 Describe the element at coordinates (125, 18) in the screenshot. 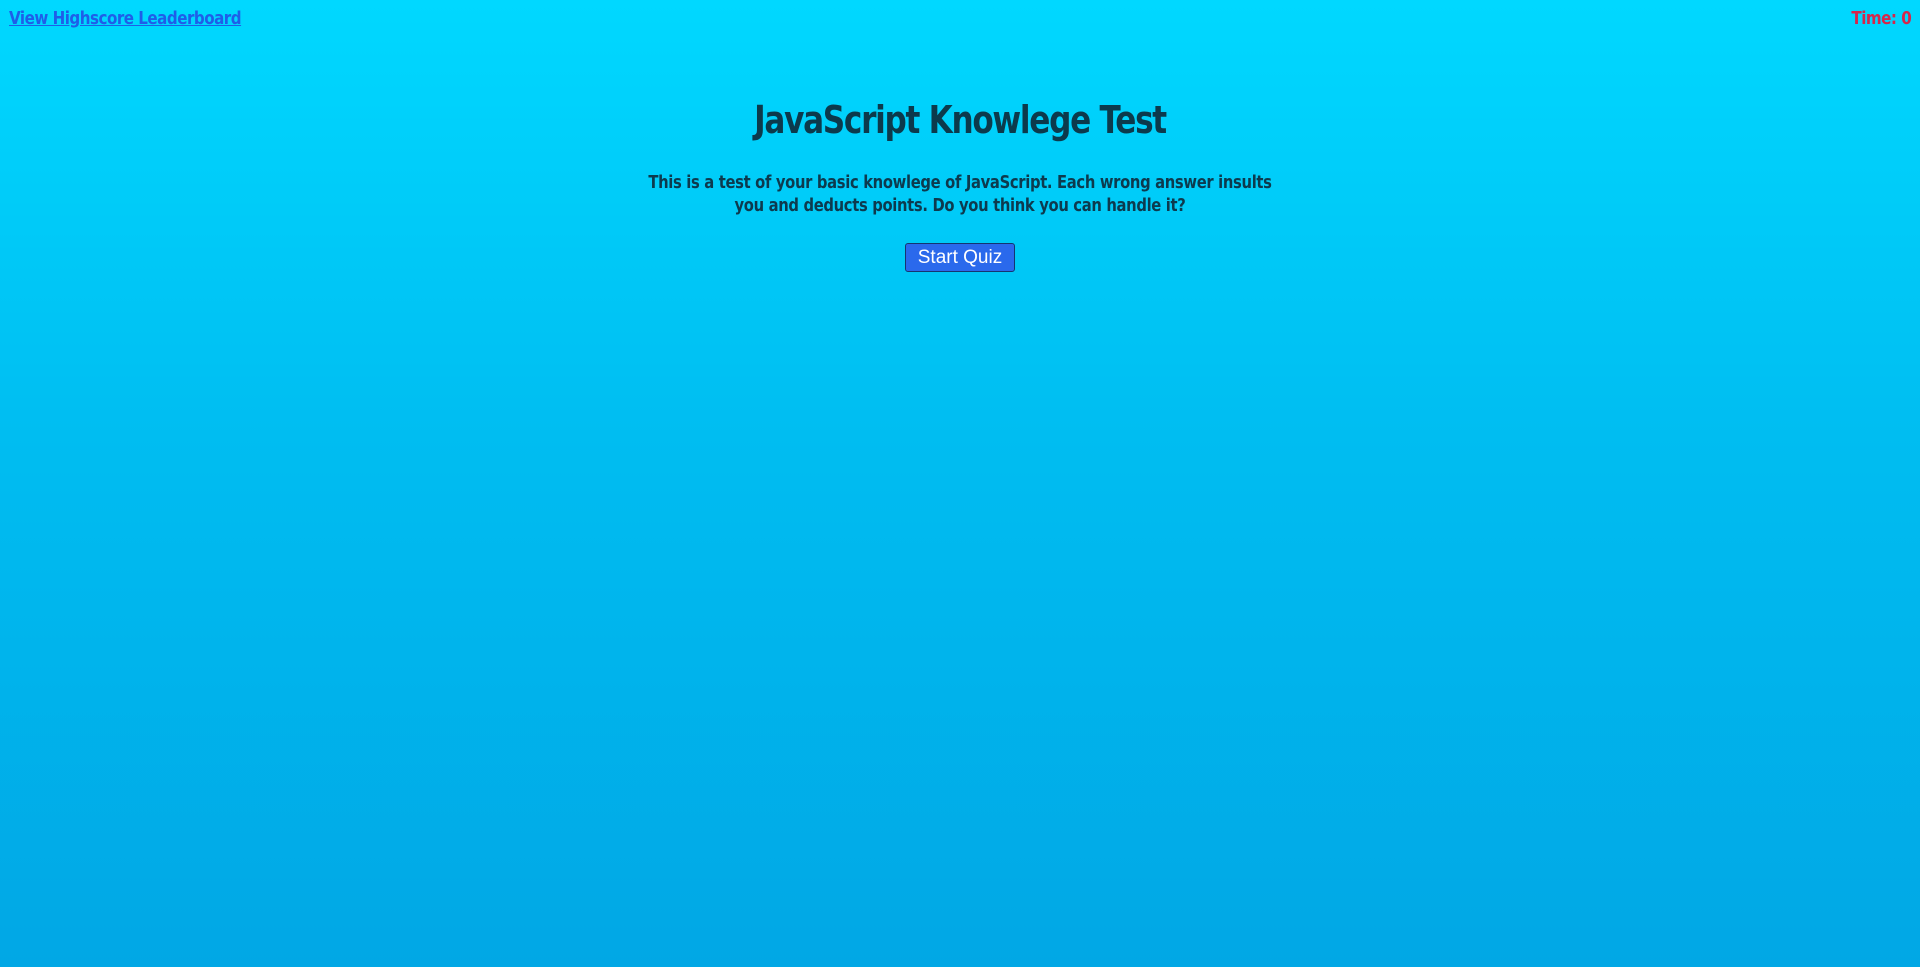

I see `view-highscore-leaderboard-link: View Highscore Leaderboard` at that location.